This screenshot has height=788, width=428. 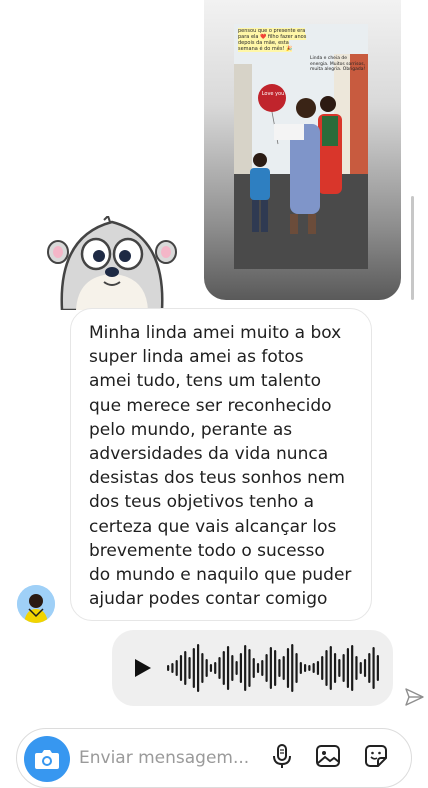 I want to click on camera-button, so click(x=47, y=759).